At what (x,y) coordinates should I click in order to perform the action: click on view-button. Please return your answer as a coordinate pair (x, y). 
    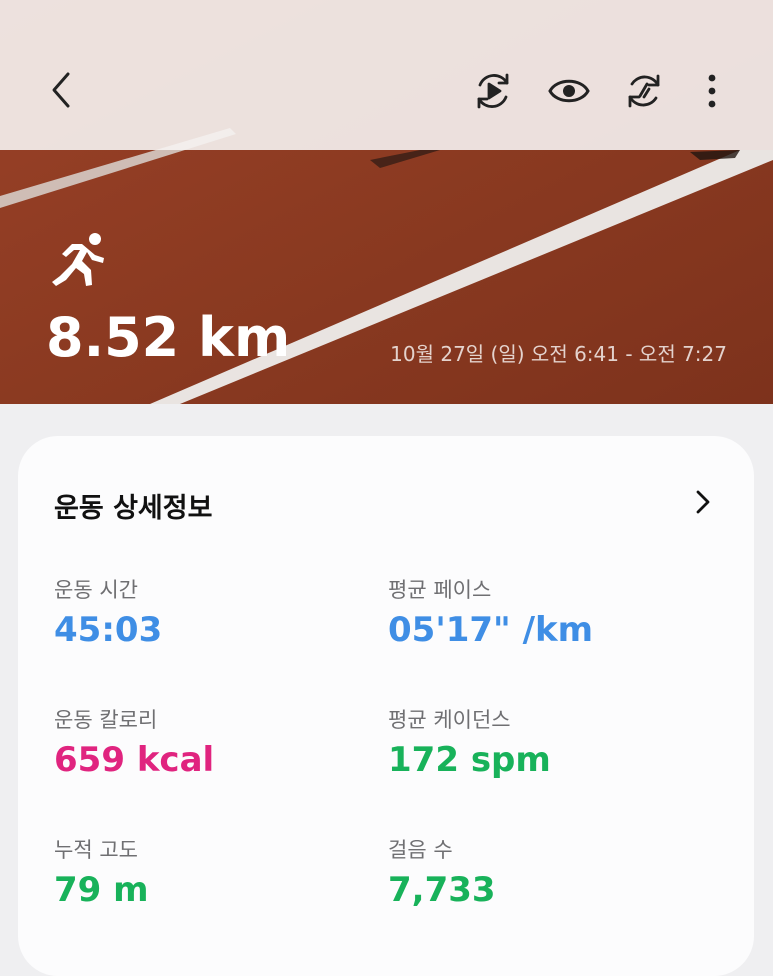
    Looking at the image, I should click on (569, 91).